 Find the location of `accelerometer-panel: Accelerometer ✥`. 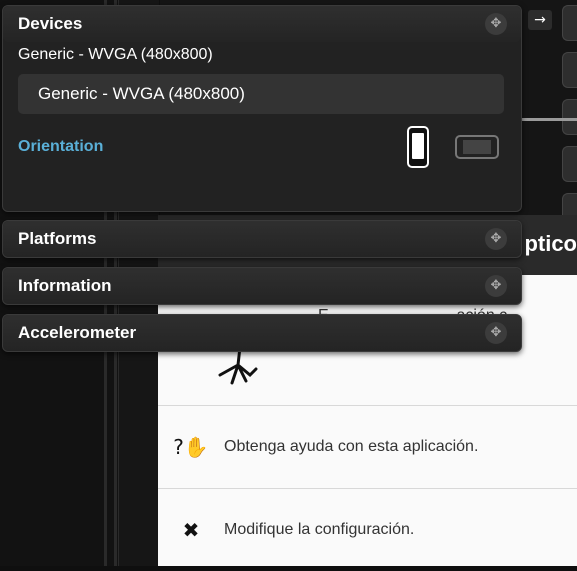

accelerometer-panel: Accelerometer ✥ is located at coordinates (262, 333).